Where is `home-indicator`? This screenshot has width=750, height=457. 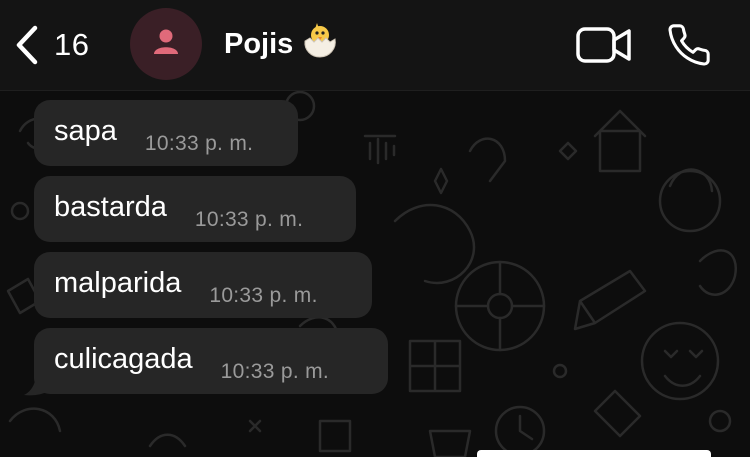
home-indicator is located at coordinates (594, 453).